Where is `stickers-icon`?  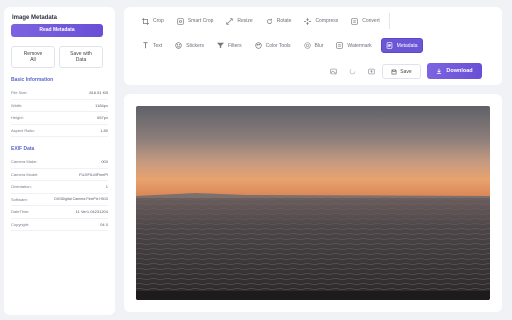
stickers-icon is located at coordinates (178, 45).